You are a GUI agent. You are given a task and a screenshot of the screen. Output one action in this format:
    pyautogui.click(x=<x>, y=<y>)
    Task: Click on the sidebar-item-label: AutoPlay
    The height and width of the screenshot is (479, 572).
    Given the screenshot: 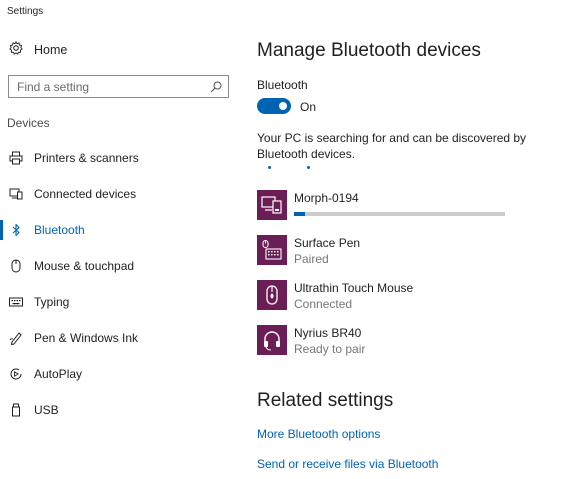 What is the action you would take?
    pyautogui.click(x=58, y=374)
    